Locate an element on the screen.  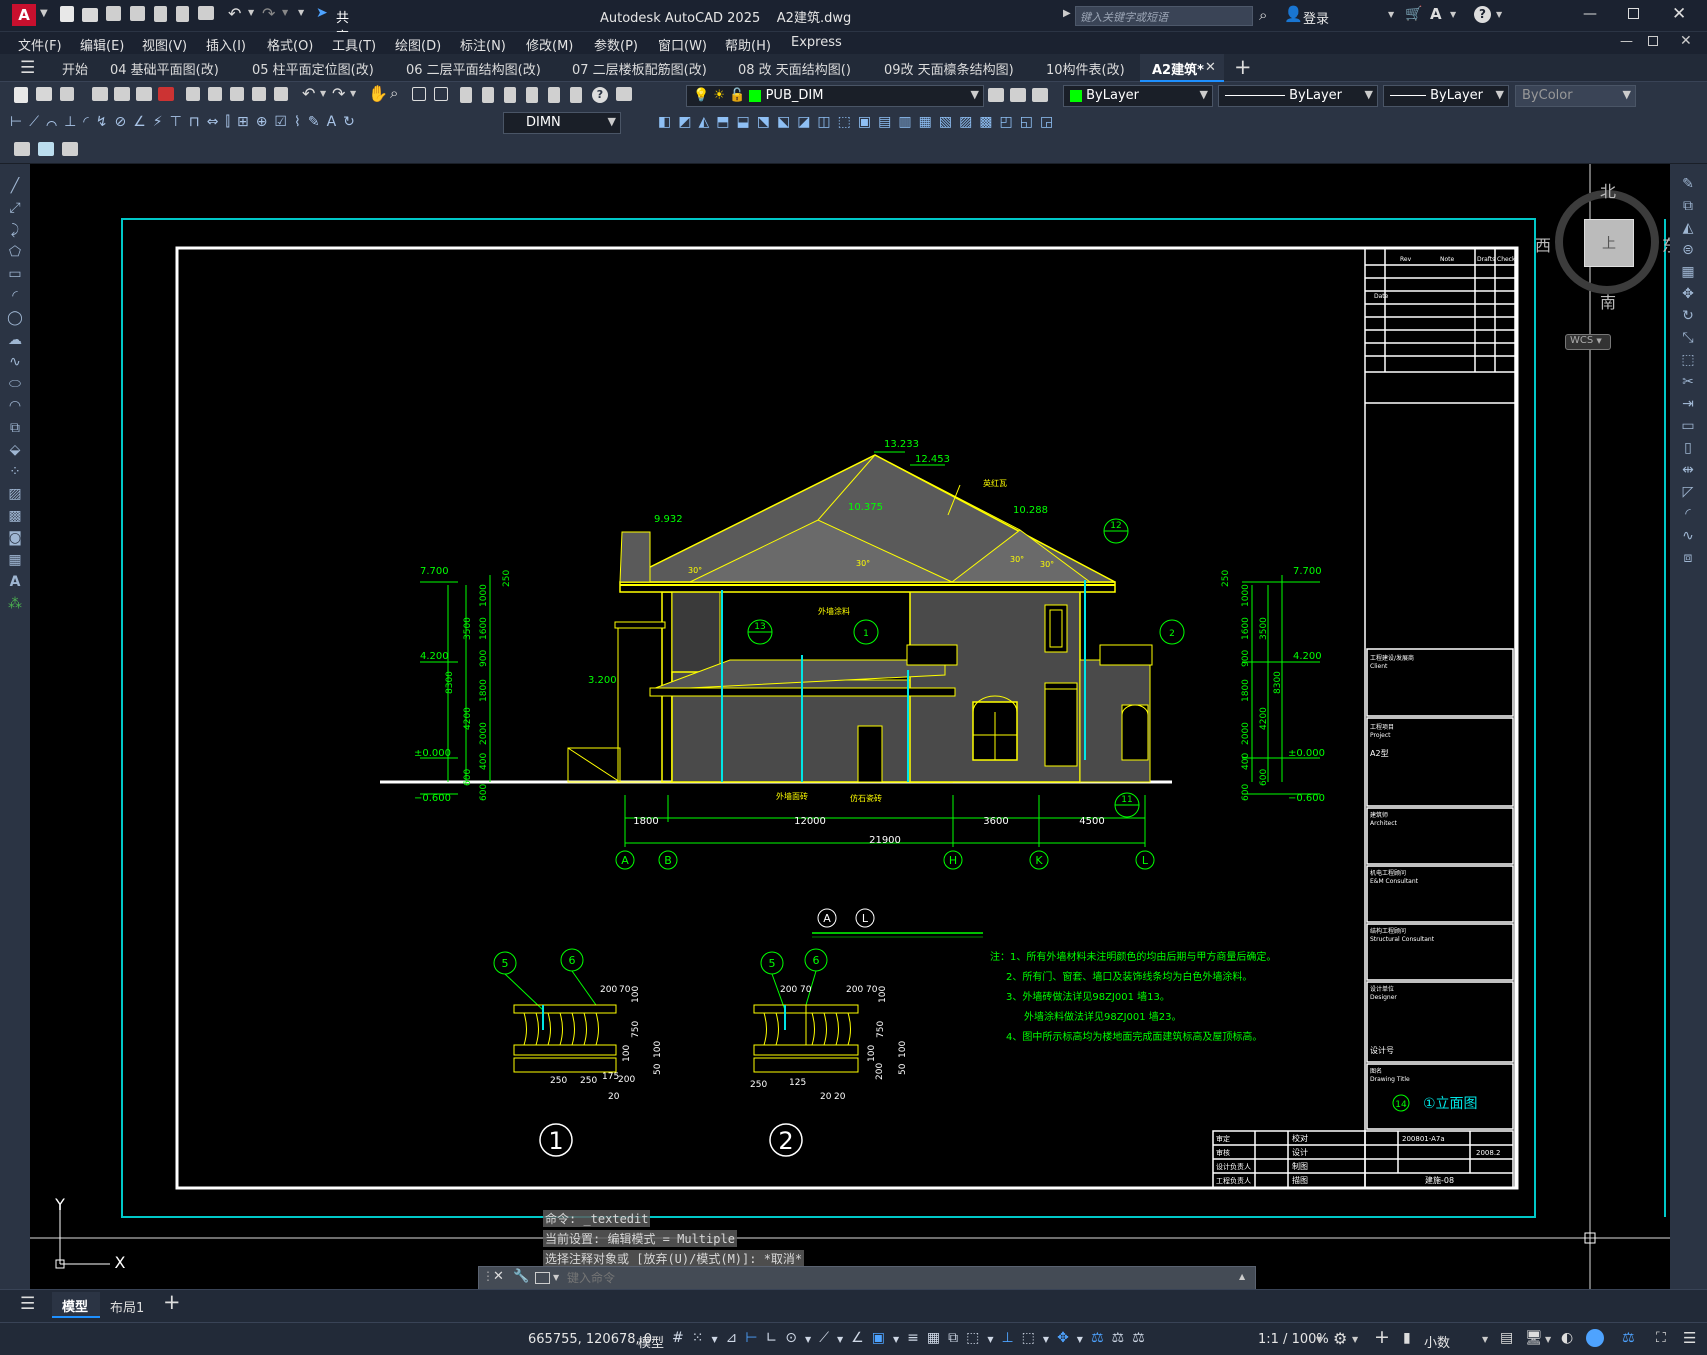
offset-icon: ⊜ is located at coordinates (1688, 250).